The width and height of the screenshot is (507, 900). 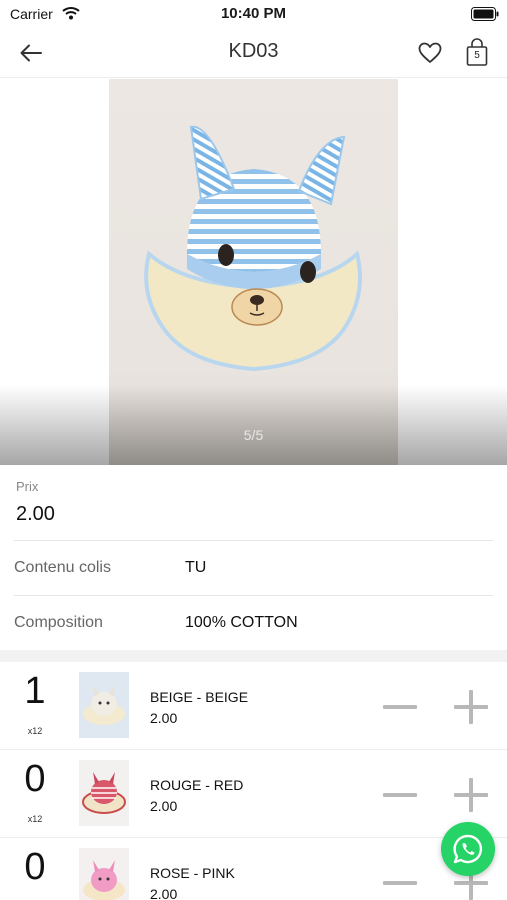 What do you see at coordinates (253, 869) in the screenshot?
I see `variant-row-pink: 0 ROSE - PINK 2.00` at bounding box center [253, 869].